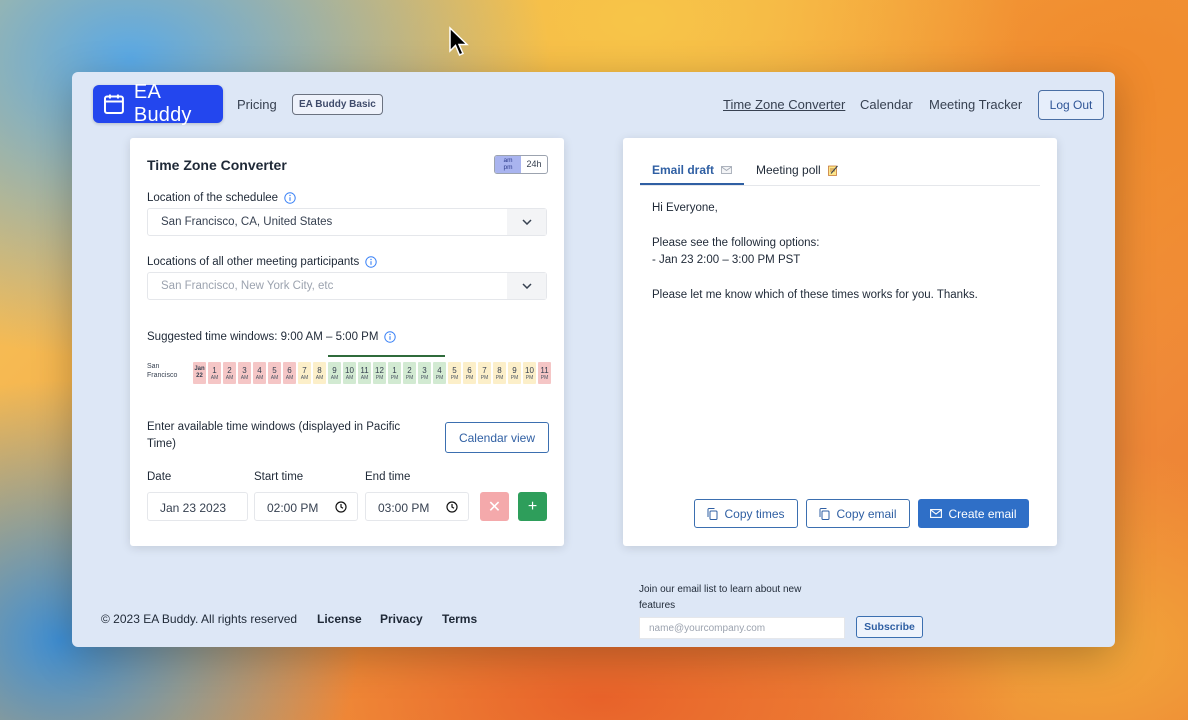  What do you see at coordinates (544, 373) in the screenshot?
I see `hour-cell: 11 PM` at bounding box center [544, 373].